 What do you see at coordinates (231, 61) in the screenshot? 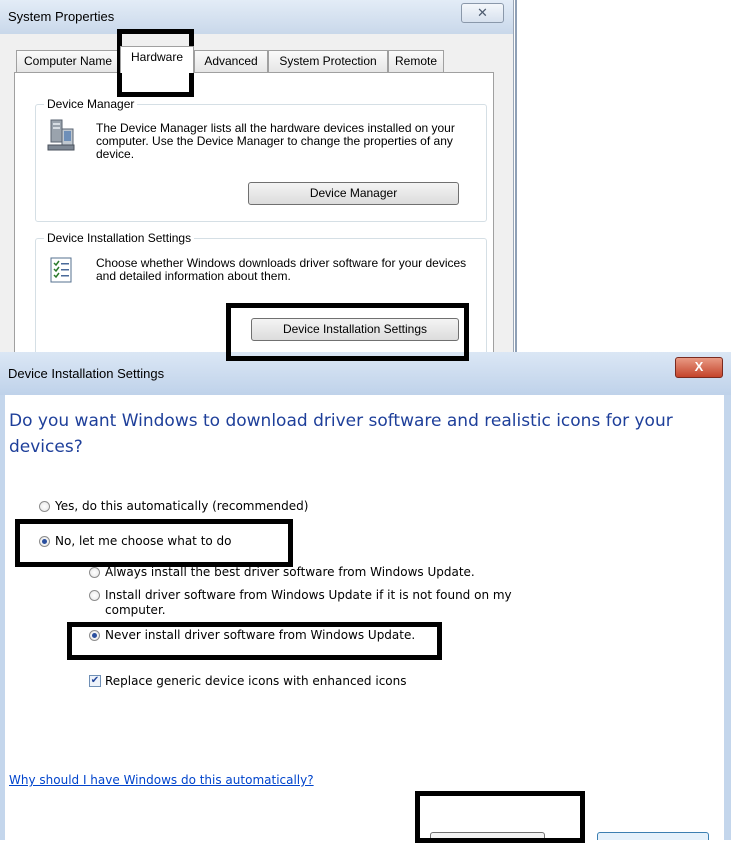
I see `tab-advanced: Advanced` at bounding box center [231, 61].